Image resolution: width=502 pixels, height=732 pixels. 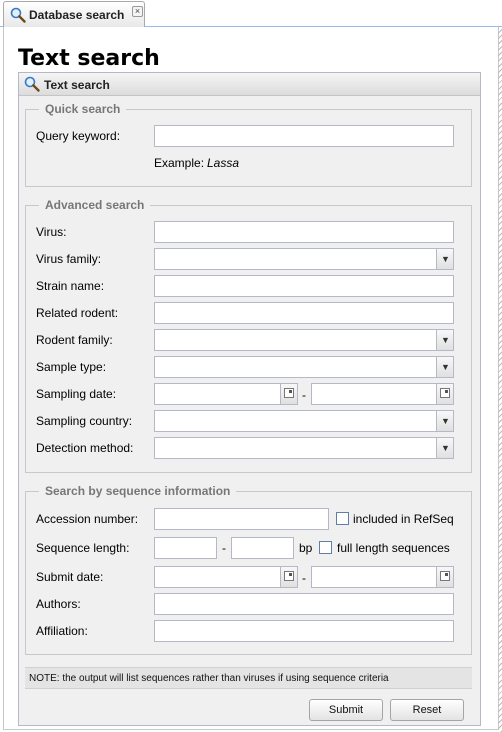 I want to click on page-title: Text search, so click(x=89, y=58).